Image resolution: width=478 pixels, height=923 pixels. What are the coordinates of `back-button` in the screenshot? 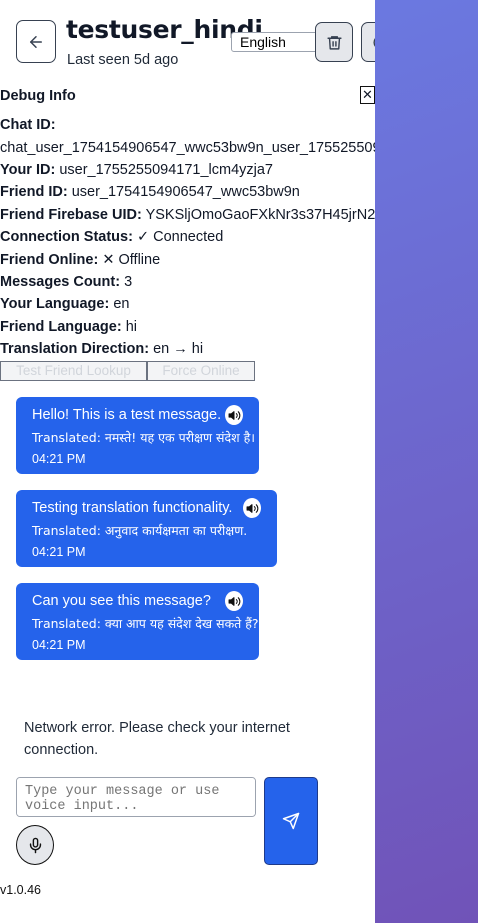 It's located at (36, 41).